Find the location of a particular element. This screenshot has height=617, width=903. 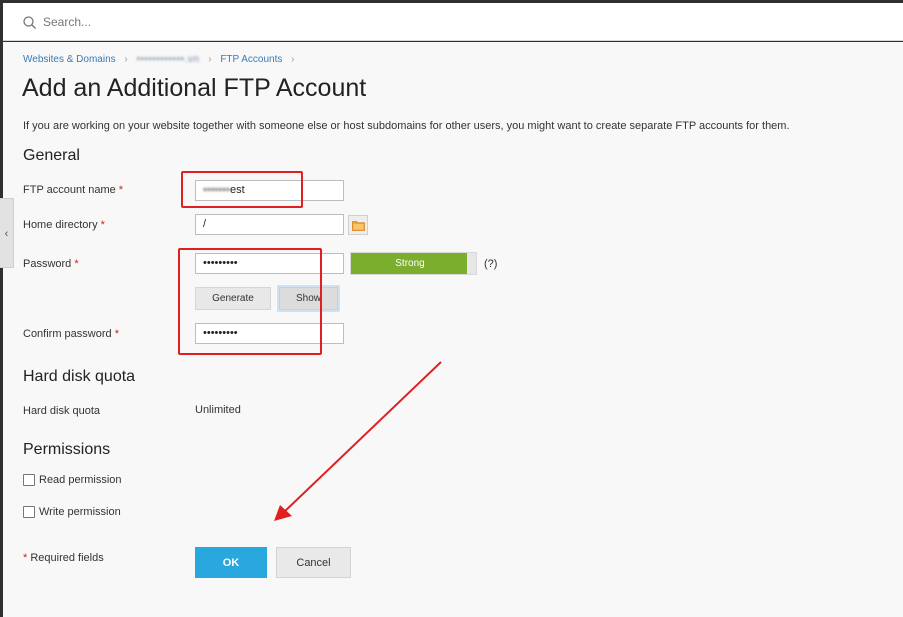

section-heading-general: General is located at coordinates (51, 155).